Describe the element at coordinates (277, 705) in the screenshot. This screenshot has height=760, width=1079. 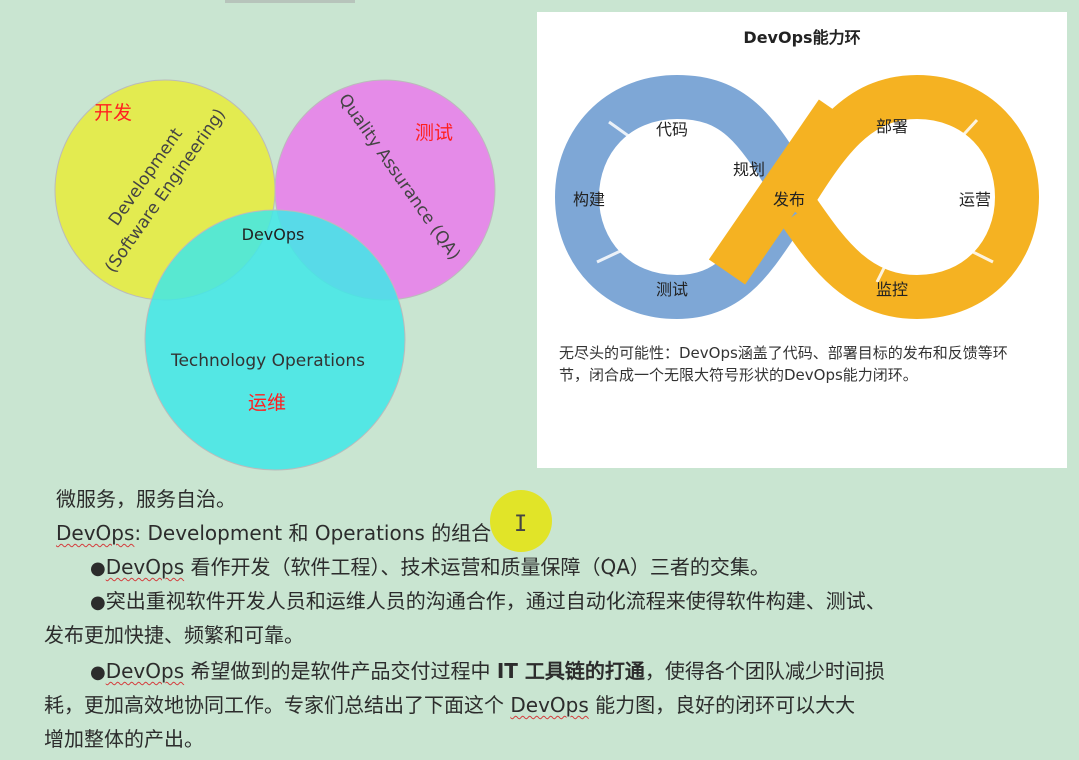
I see `bullet-toolchain-line2-a: 耗，更加高效地协同工作。专家们总结出了下面这个` at that location.